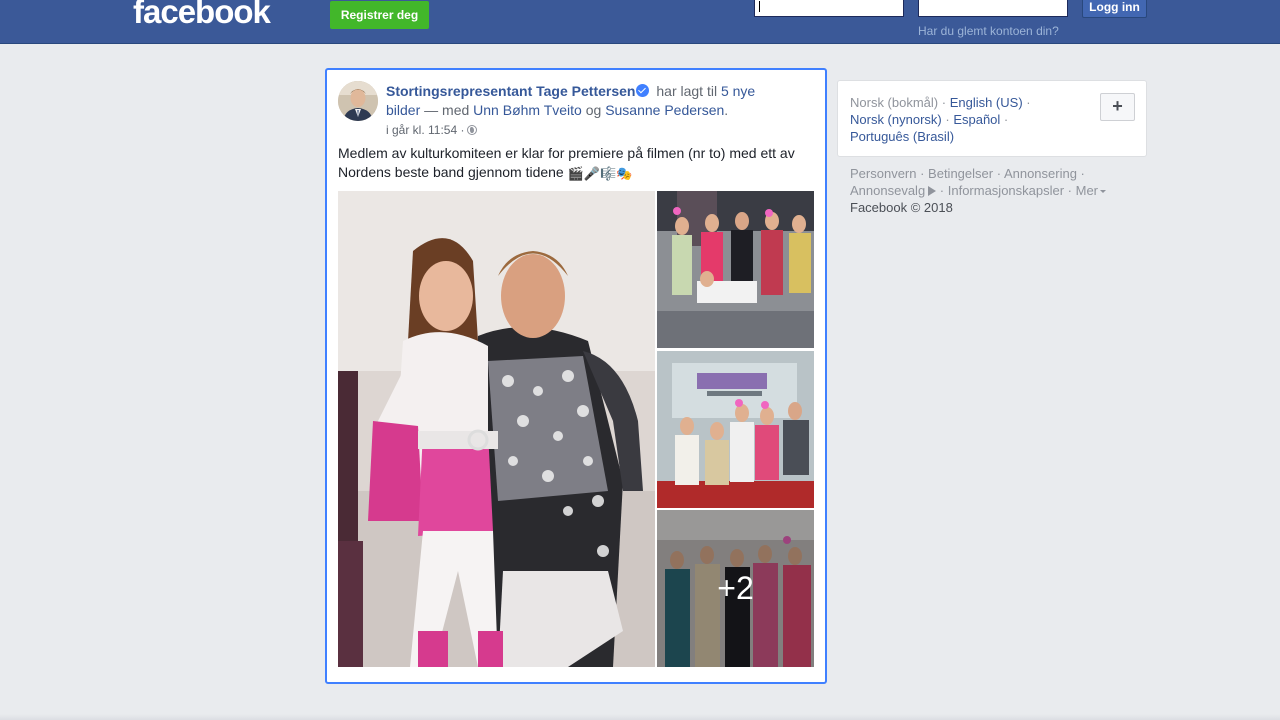 The height and width of the screenshot is (720, 1280). I want to click on author-avatar, so click(358, 101).